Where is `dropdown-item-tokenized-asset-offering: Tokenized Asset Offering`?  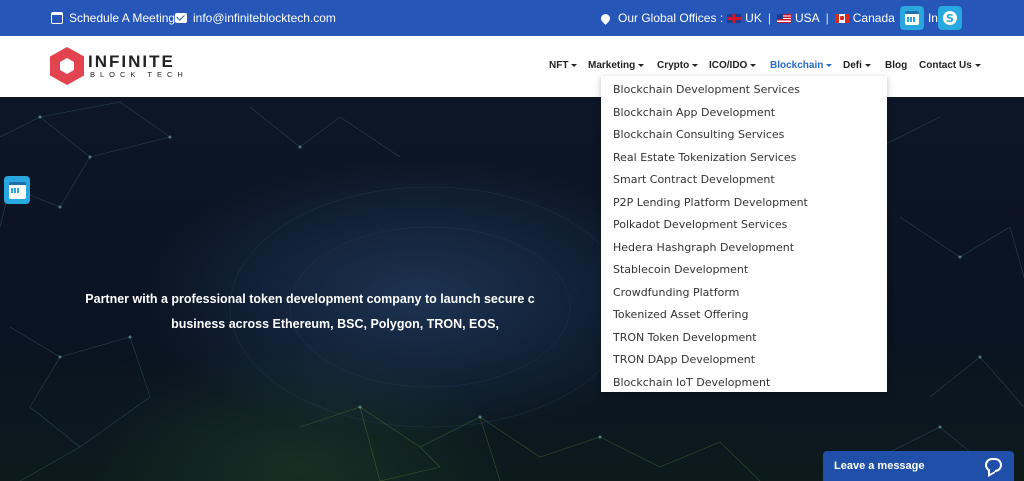 dropdown-item-tokenized-asset-offering: Tokenized Asset Offering is located at coordinates (744, 315).